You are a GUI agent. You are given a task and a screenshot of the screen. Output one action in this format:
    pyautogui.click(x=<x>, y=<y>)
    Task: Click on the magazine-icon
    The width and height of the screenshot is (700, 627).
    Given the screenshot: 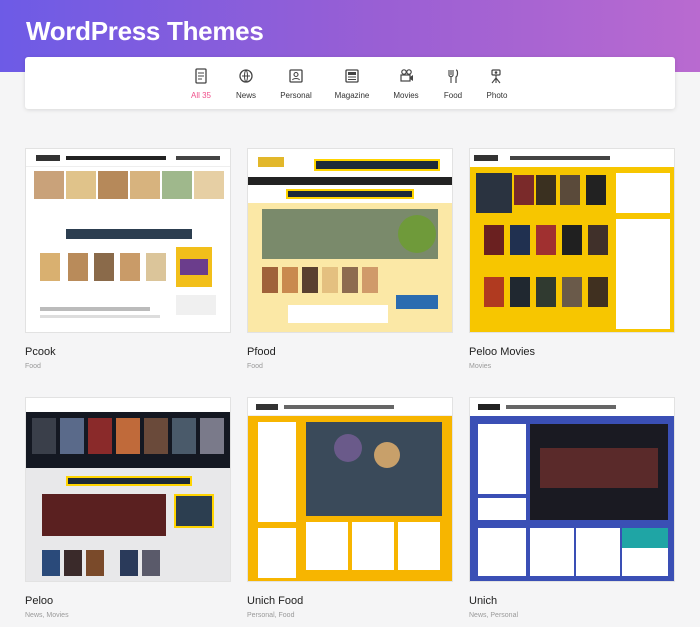 What is the action you would take?
    pyautogui.click(x=352, y=76)
    